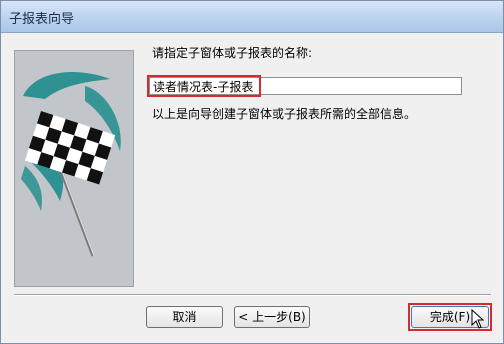  I want to click on title-bar: 子报表向导, so click(252, 17).